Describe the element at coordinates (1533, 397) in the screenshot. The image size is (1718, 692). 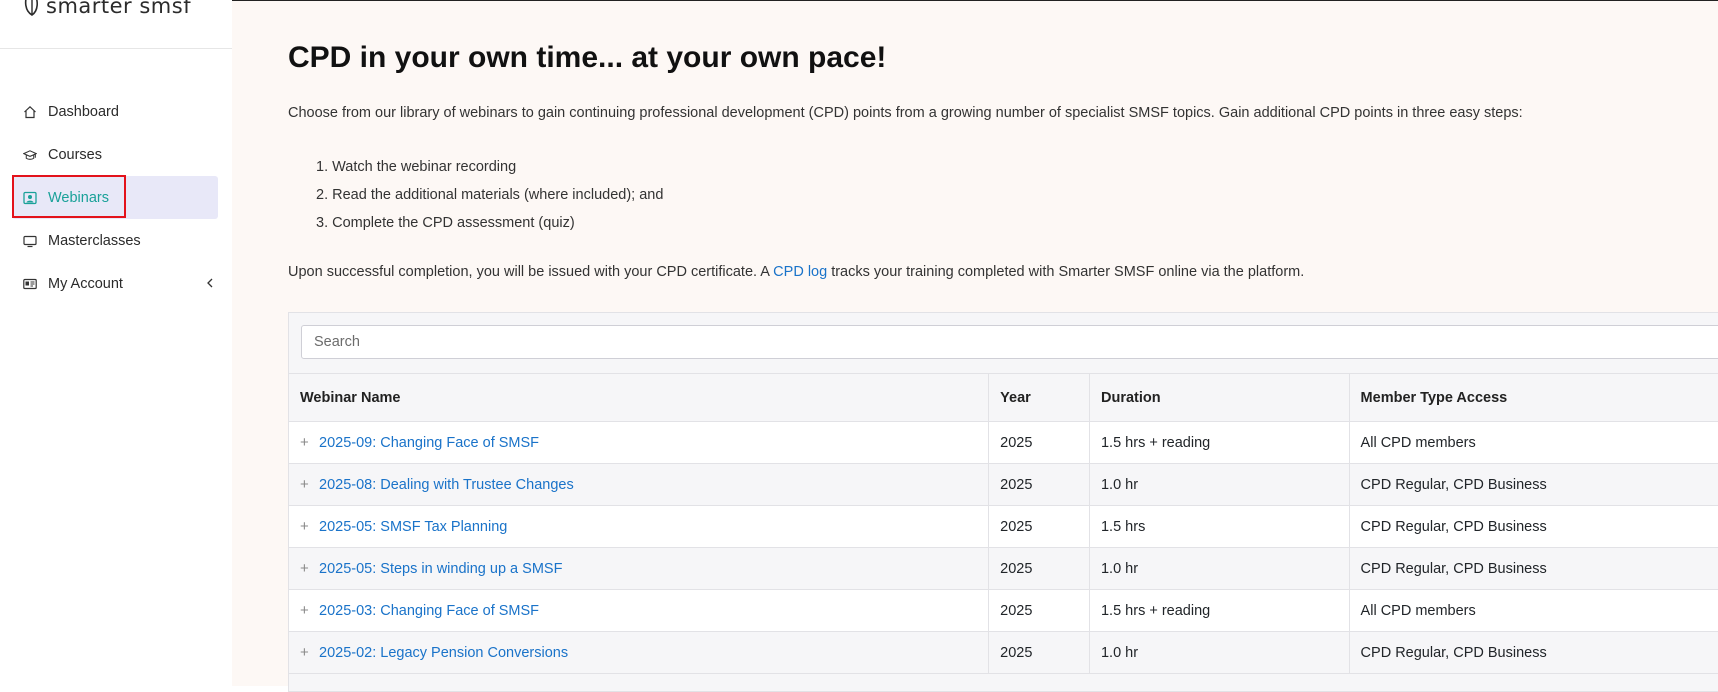
I see `column-header-member-type-access: Member Type Access` at that location.